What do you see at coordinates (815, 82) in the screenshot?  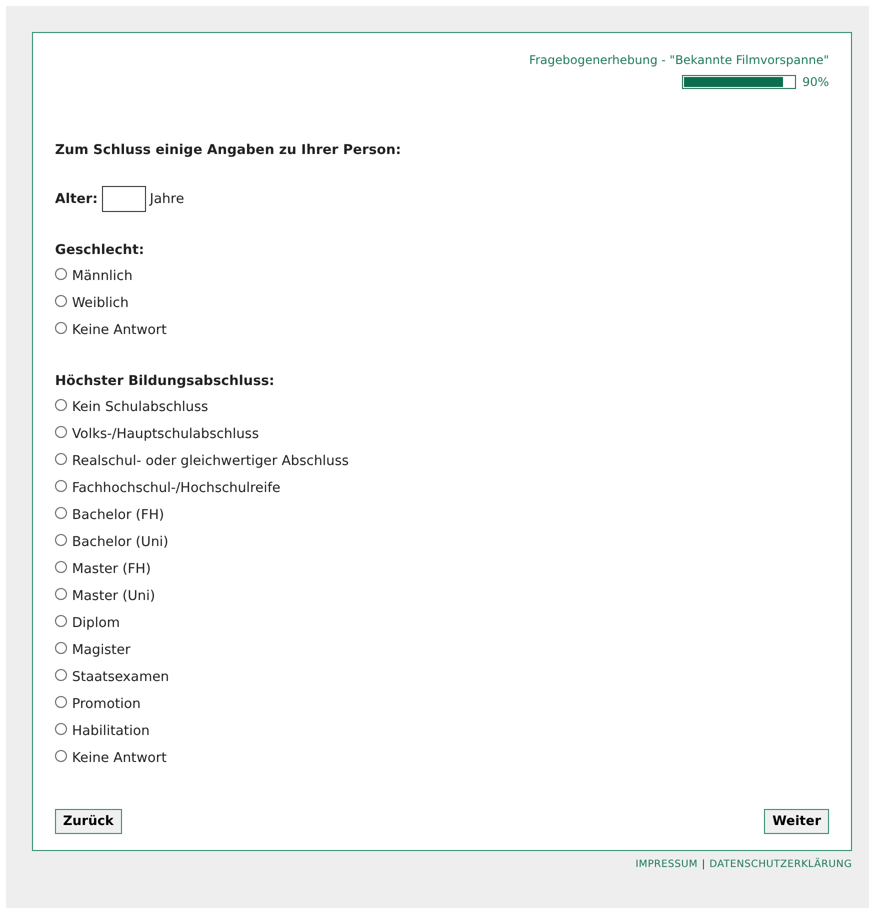 I see `progress-reading: 90%` at bounding box center [815, 82].